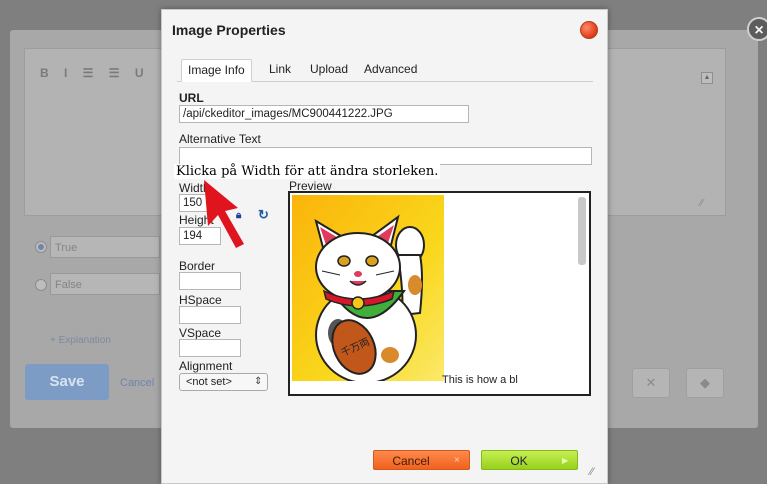  Describe the element at coordinates (263, 215) in the screenshot. I see `reset-size-icon: ↻` at that location.